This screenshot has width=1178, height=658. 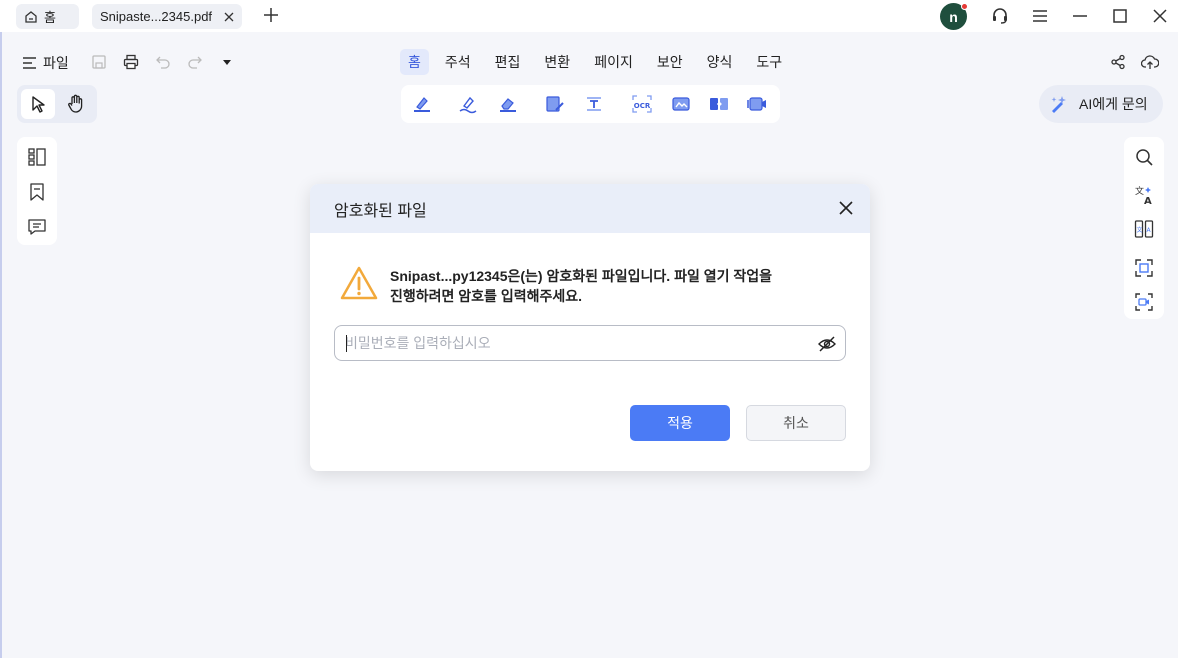 I want to click on record-icon, so click(x=1144, y=302).